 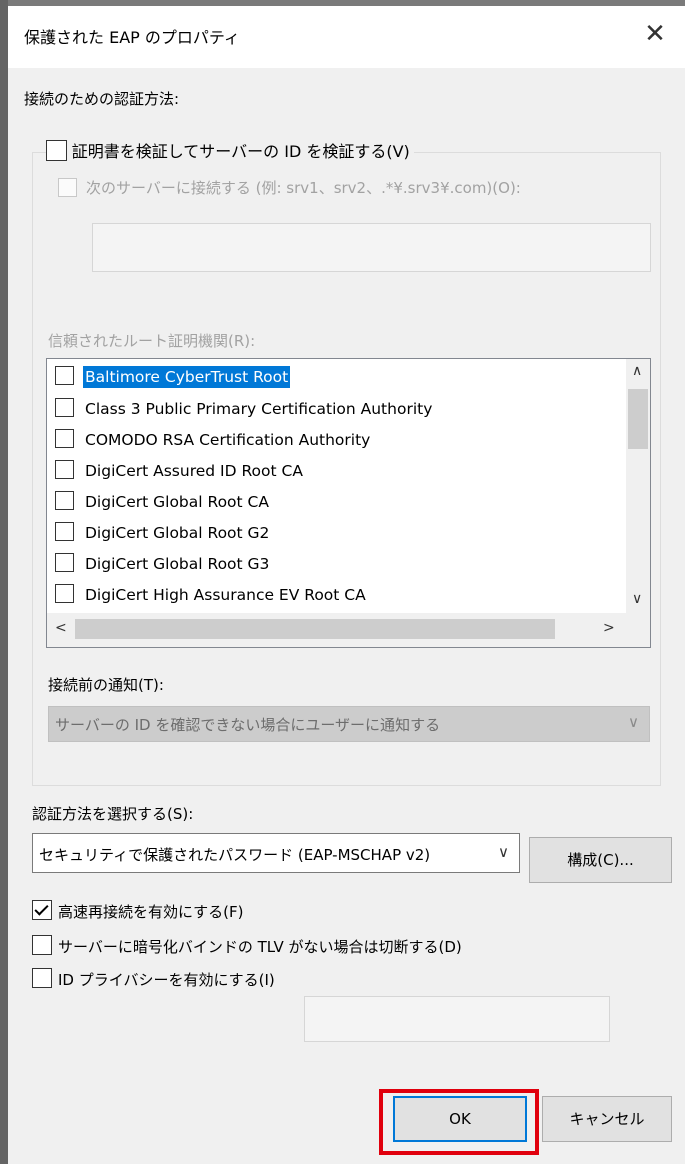 I want to click on scroll-left-icon: <, so click(x=61, y=628).